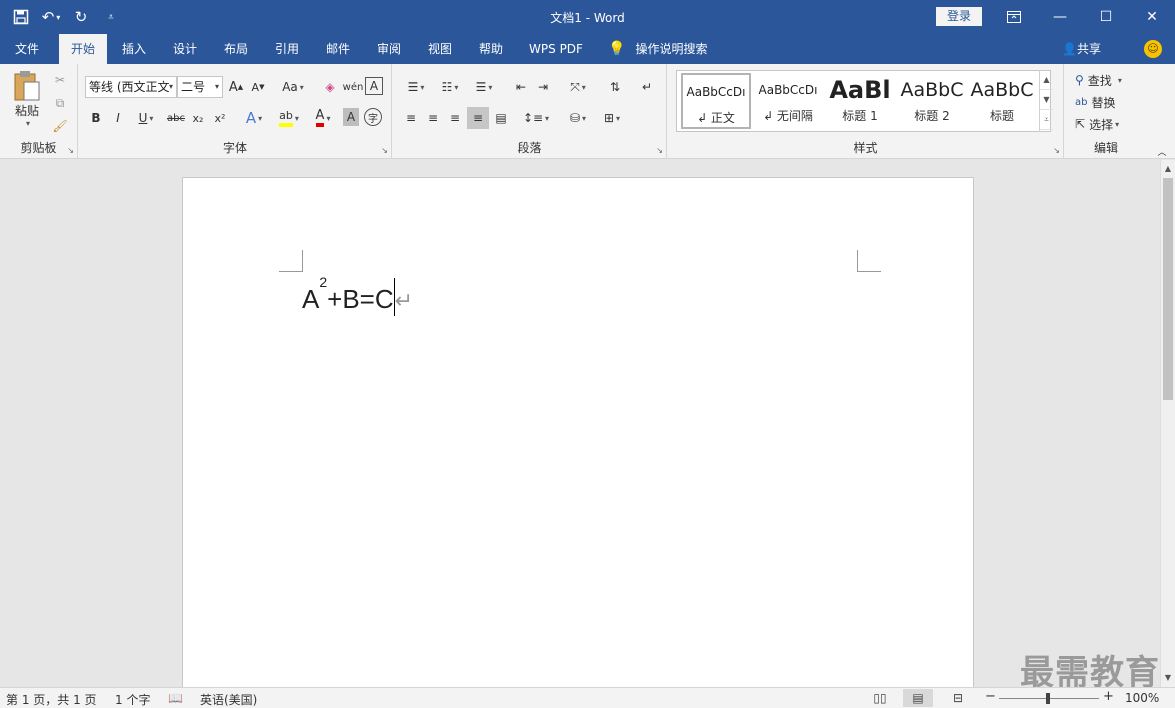 The image size is (1175, 708). I want to click on tab-view: 视图, so click(440, 49).